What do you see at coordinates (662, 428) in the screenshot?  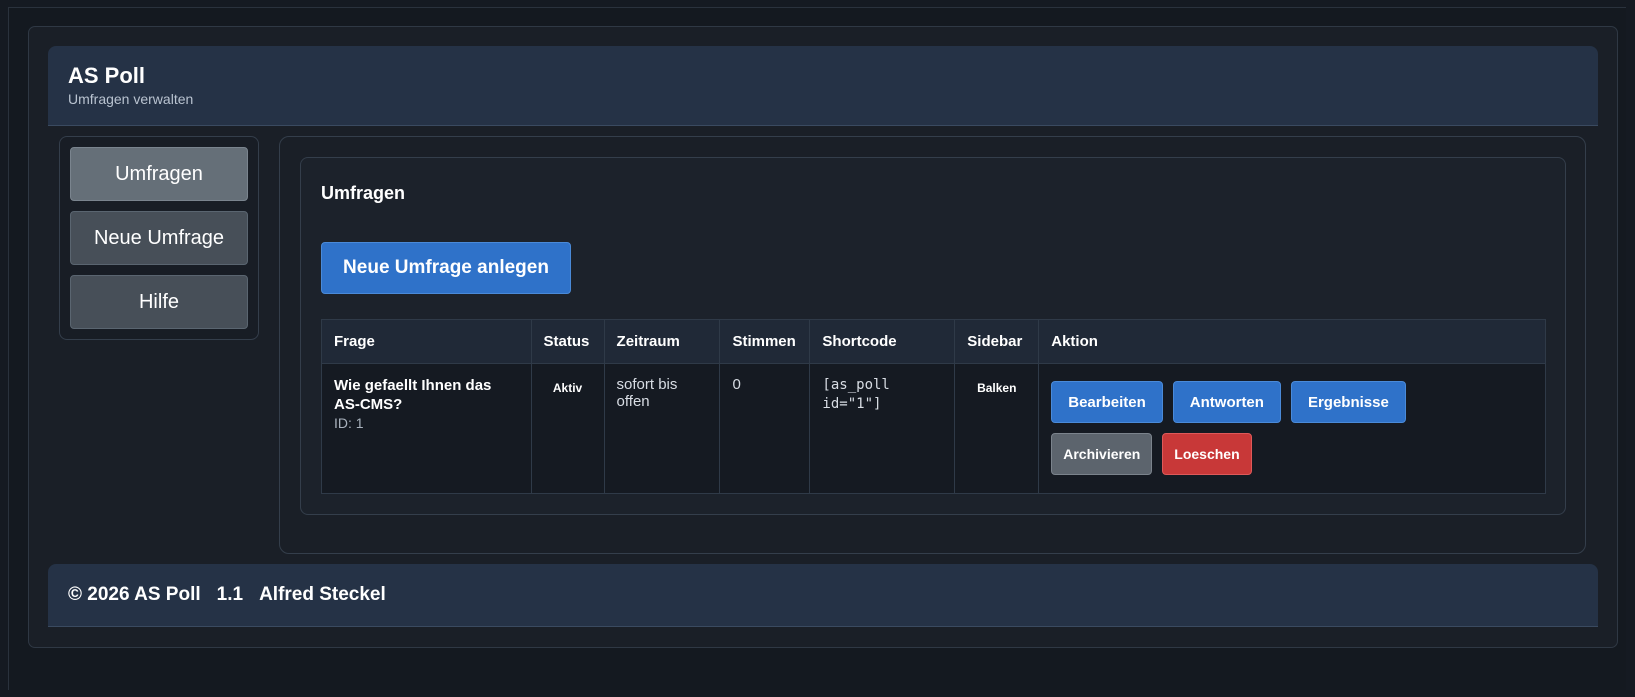 I see `cell-period: sofort bis offen` at bounding box center [662, 428].